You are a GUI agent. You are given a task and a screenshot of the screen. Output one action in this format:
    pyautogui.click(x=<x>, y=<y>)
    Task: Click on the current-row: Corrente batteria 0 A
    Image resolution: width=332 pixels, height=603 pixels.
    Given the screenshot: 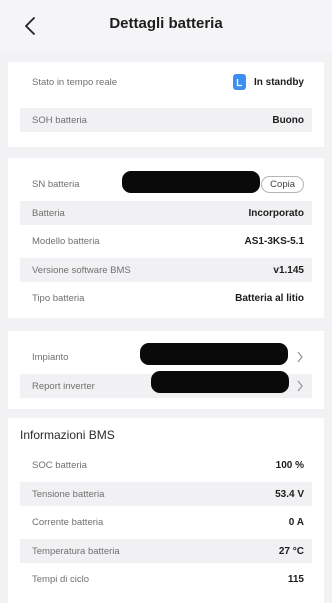 What is the action you would take?
    pyautogui.click(x=166, y=522)
    